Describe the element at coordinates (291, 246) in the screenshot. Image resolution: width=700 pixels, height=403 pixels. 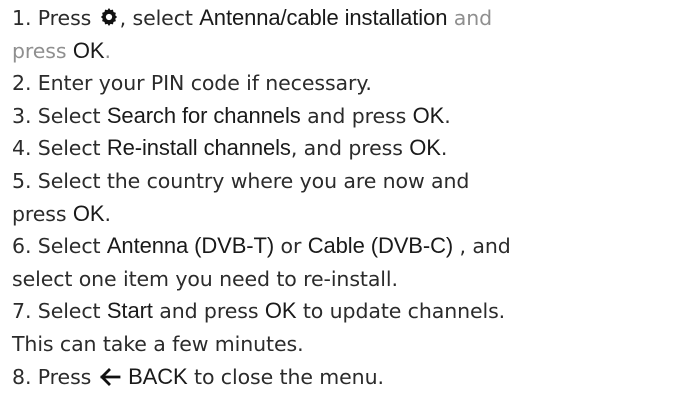
I see `step-text: or` at that location.